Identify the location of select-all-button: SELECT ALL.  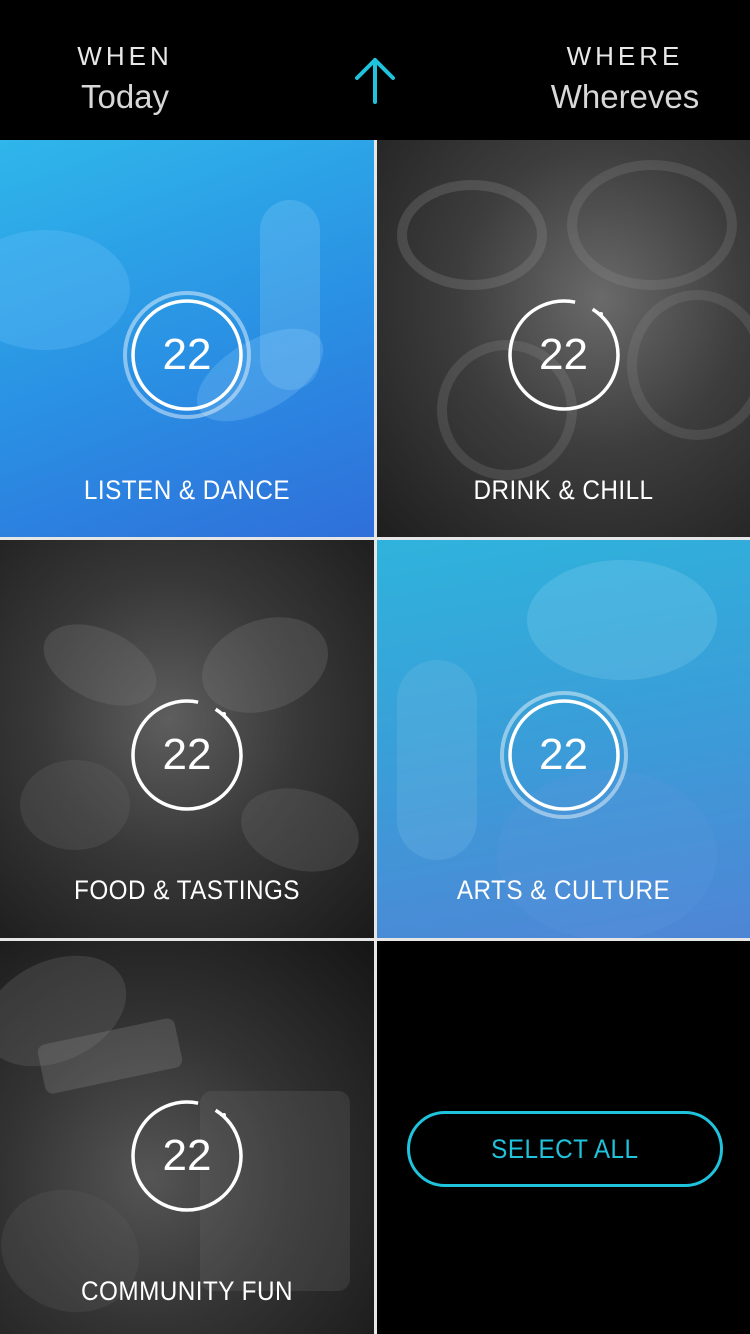
(565, 1149).